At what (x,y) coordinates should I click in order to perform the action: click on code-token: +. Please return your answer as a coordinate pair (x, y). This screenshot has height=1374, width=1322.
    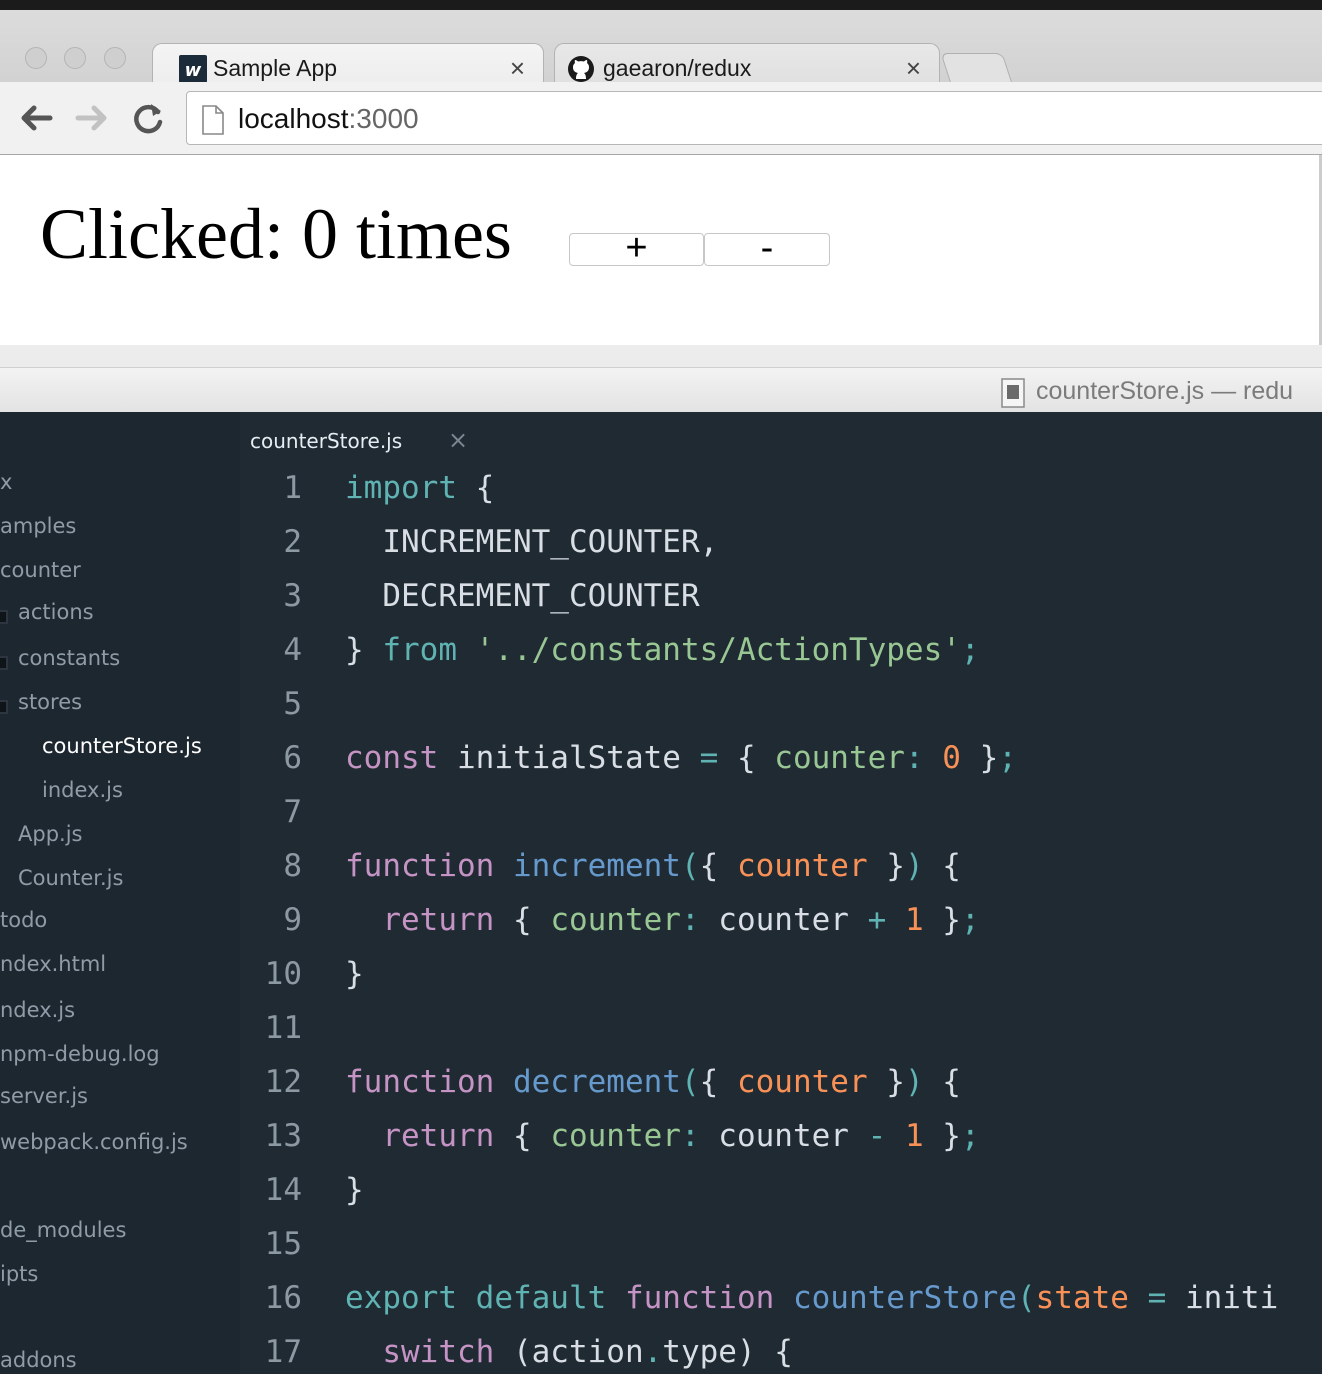
    Looking at the image, I should click on (877, 920).